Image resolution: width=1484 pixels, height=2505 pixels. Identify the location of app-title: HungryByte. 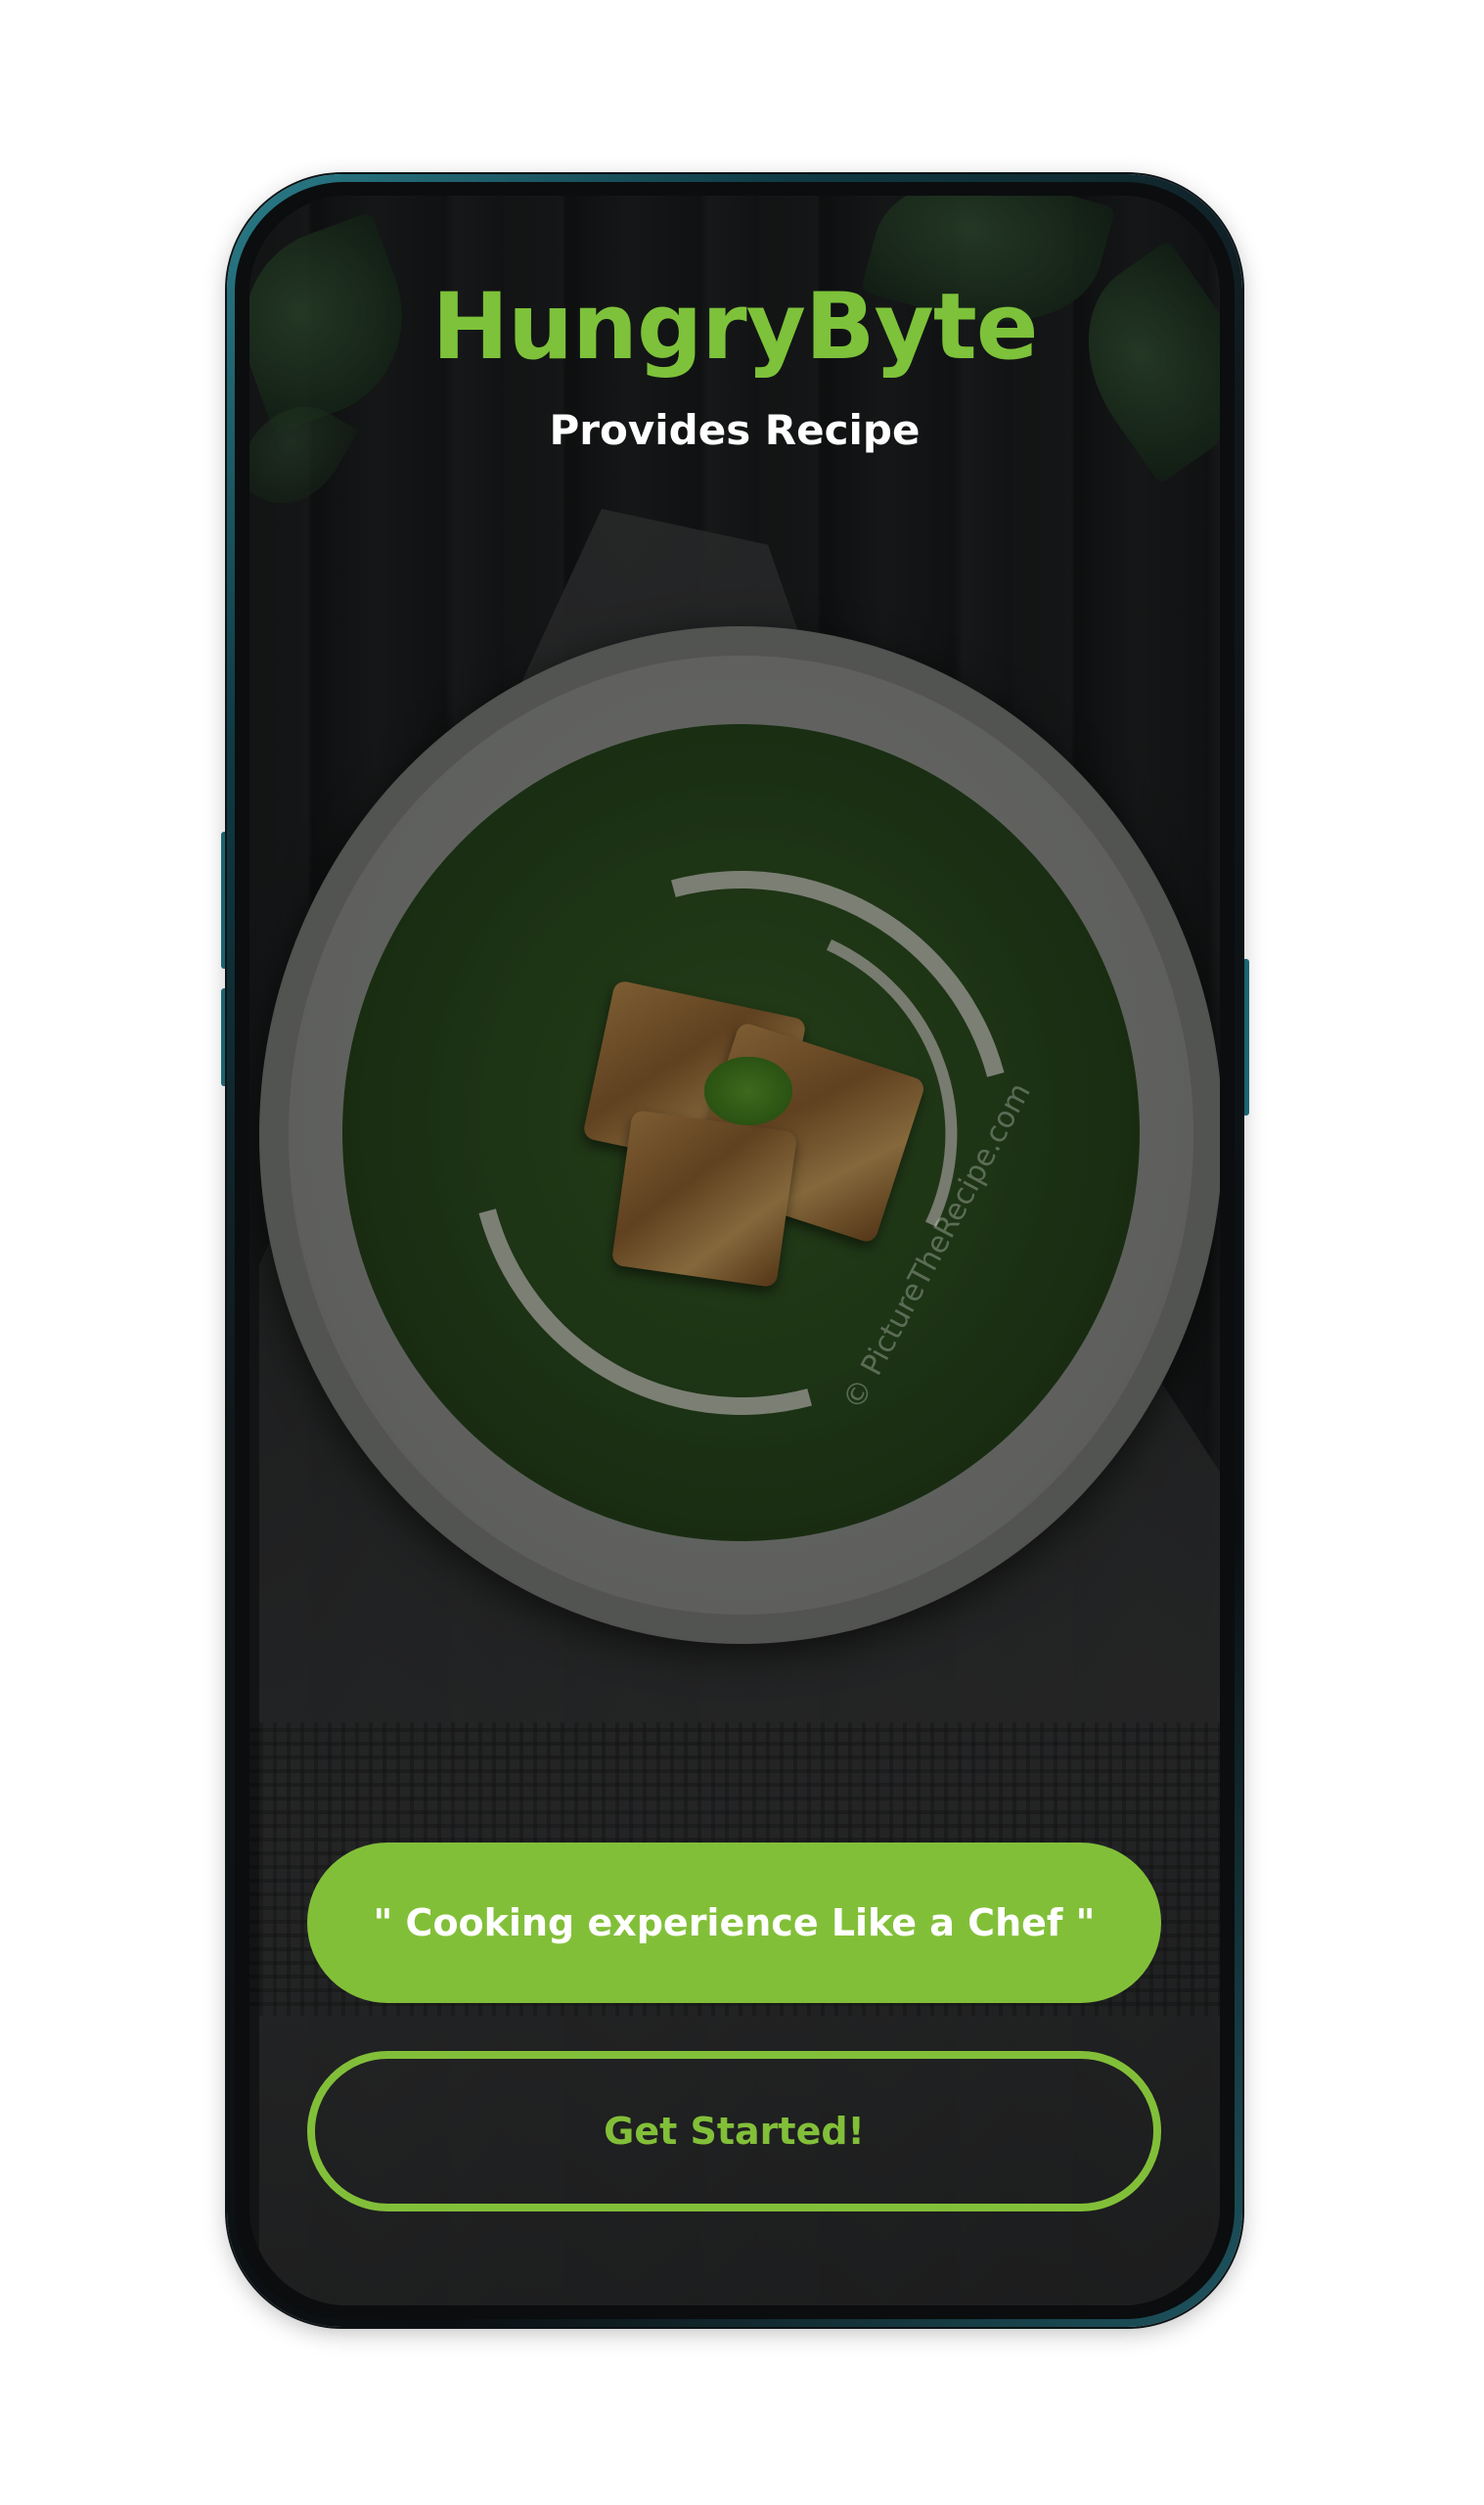
(734, 327).